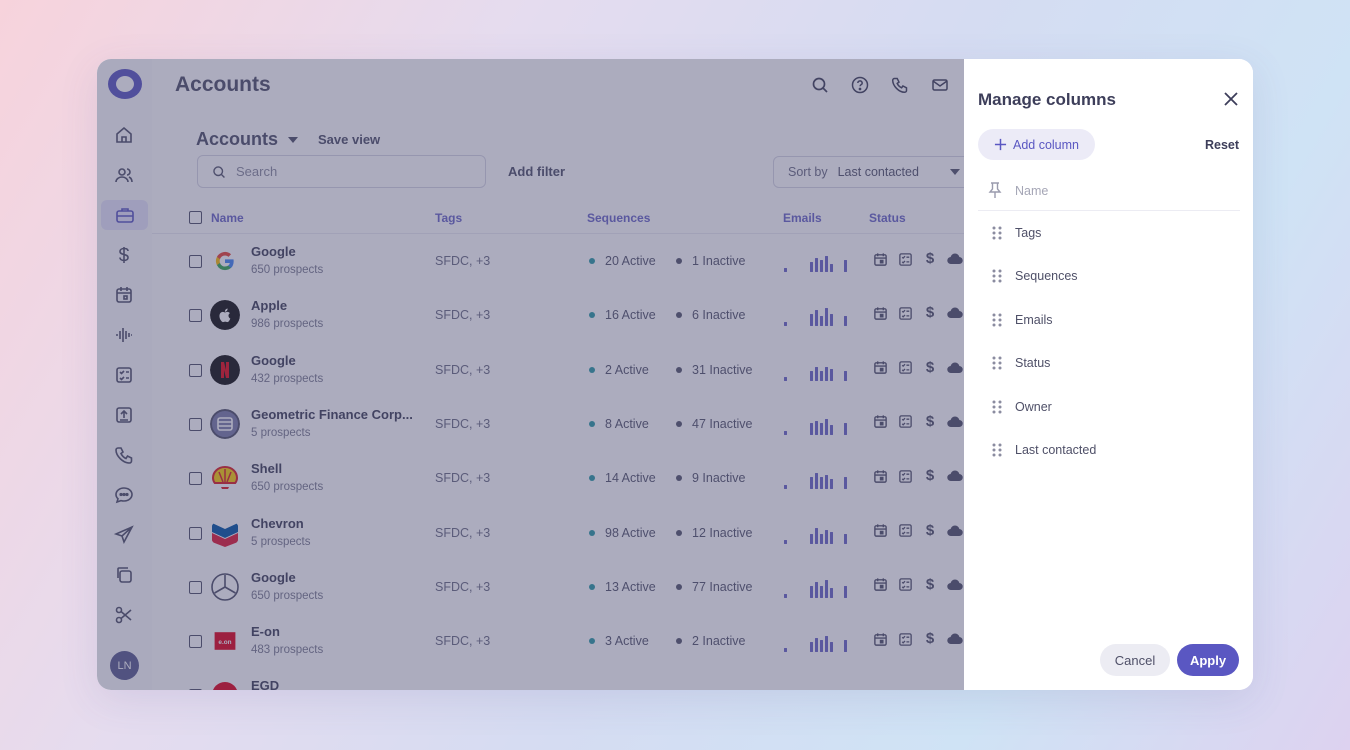 The image size is (1350, 750). I want to click on column-item-label: Owner, so click(1033, 406).